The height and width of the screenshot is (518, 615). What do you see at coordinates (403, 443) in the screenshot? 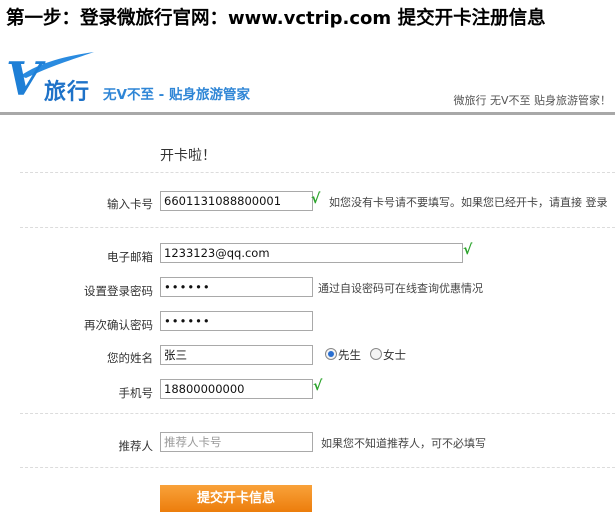
I see `referrer-hint: 如果您不知道推荐人，可不必填写` at bounding box center [403, 443].